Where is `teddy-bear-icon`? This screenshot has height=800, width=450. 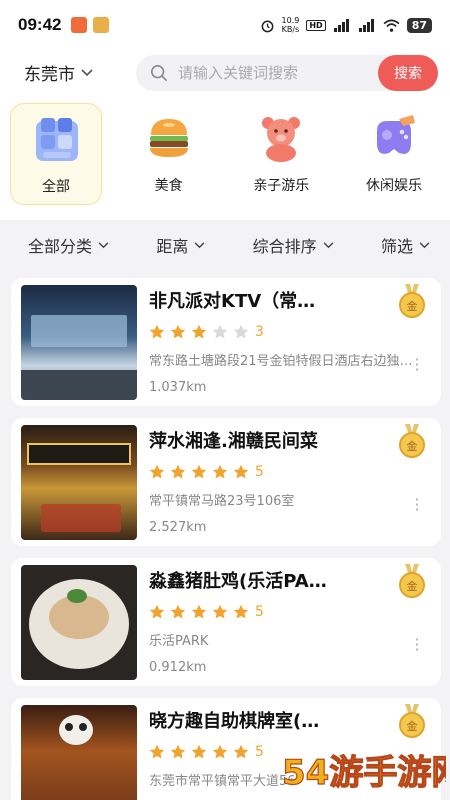
teddy-bear-icon is located at coordinates (281, 139).